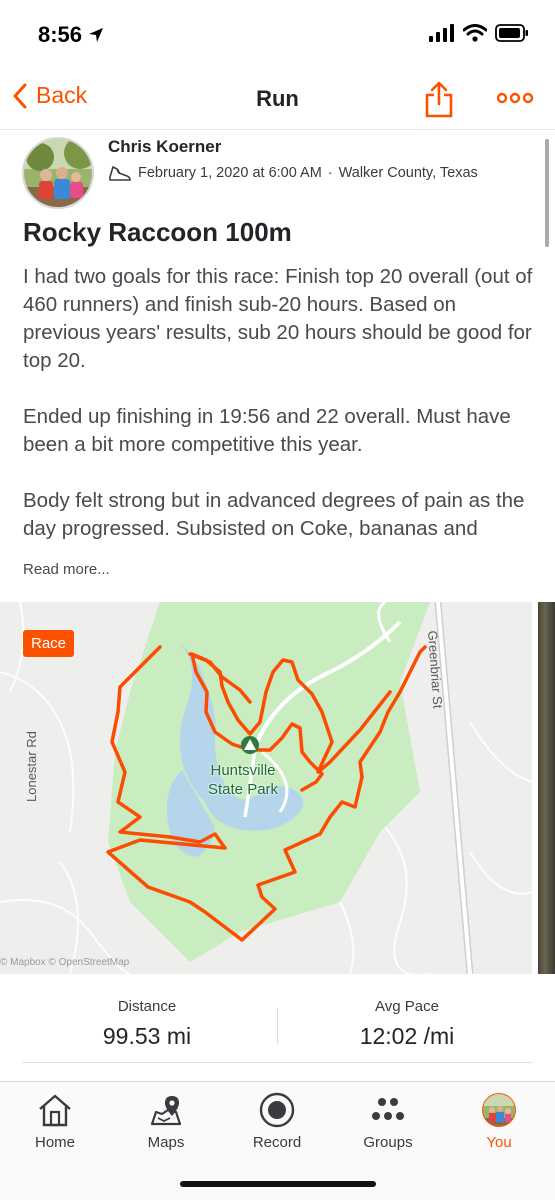 This screenshot has width=555, height=1200. Describe the element at coordinates (230, 173) in the screenshot. I see `activity-date: February 1, 2020 at 6:00 AM` at that location.